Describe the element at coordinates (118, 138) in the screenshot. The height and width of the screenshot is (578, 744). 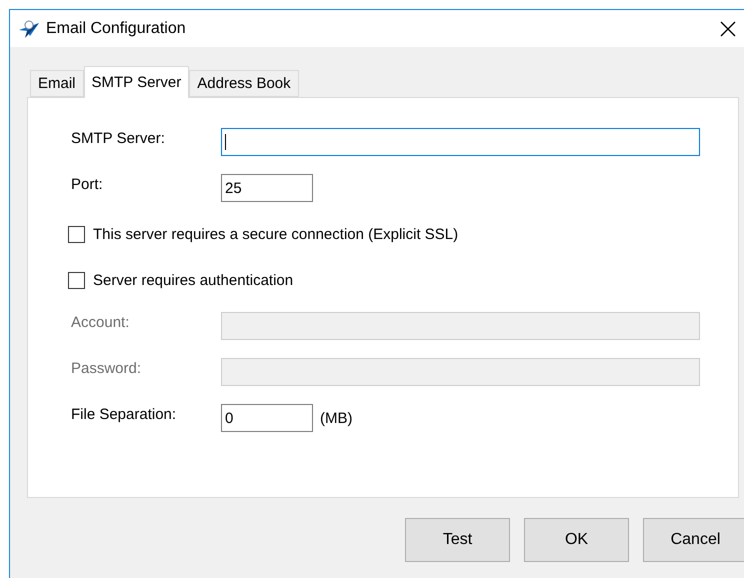
I see `field-label: SMTP Server:` at that location.